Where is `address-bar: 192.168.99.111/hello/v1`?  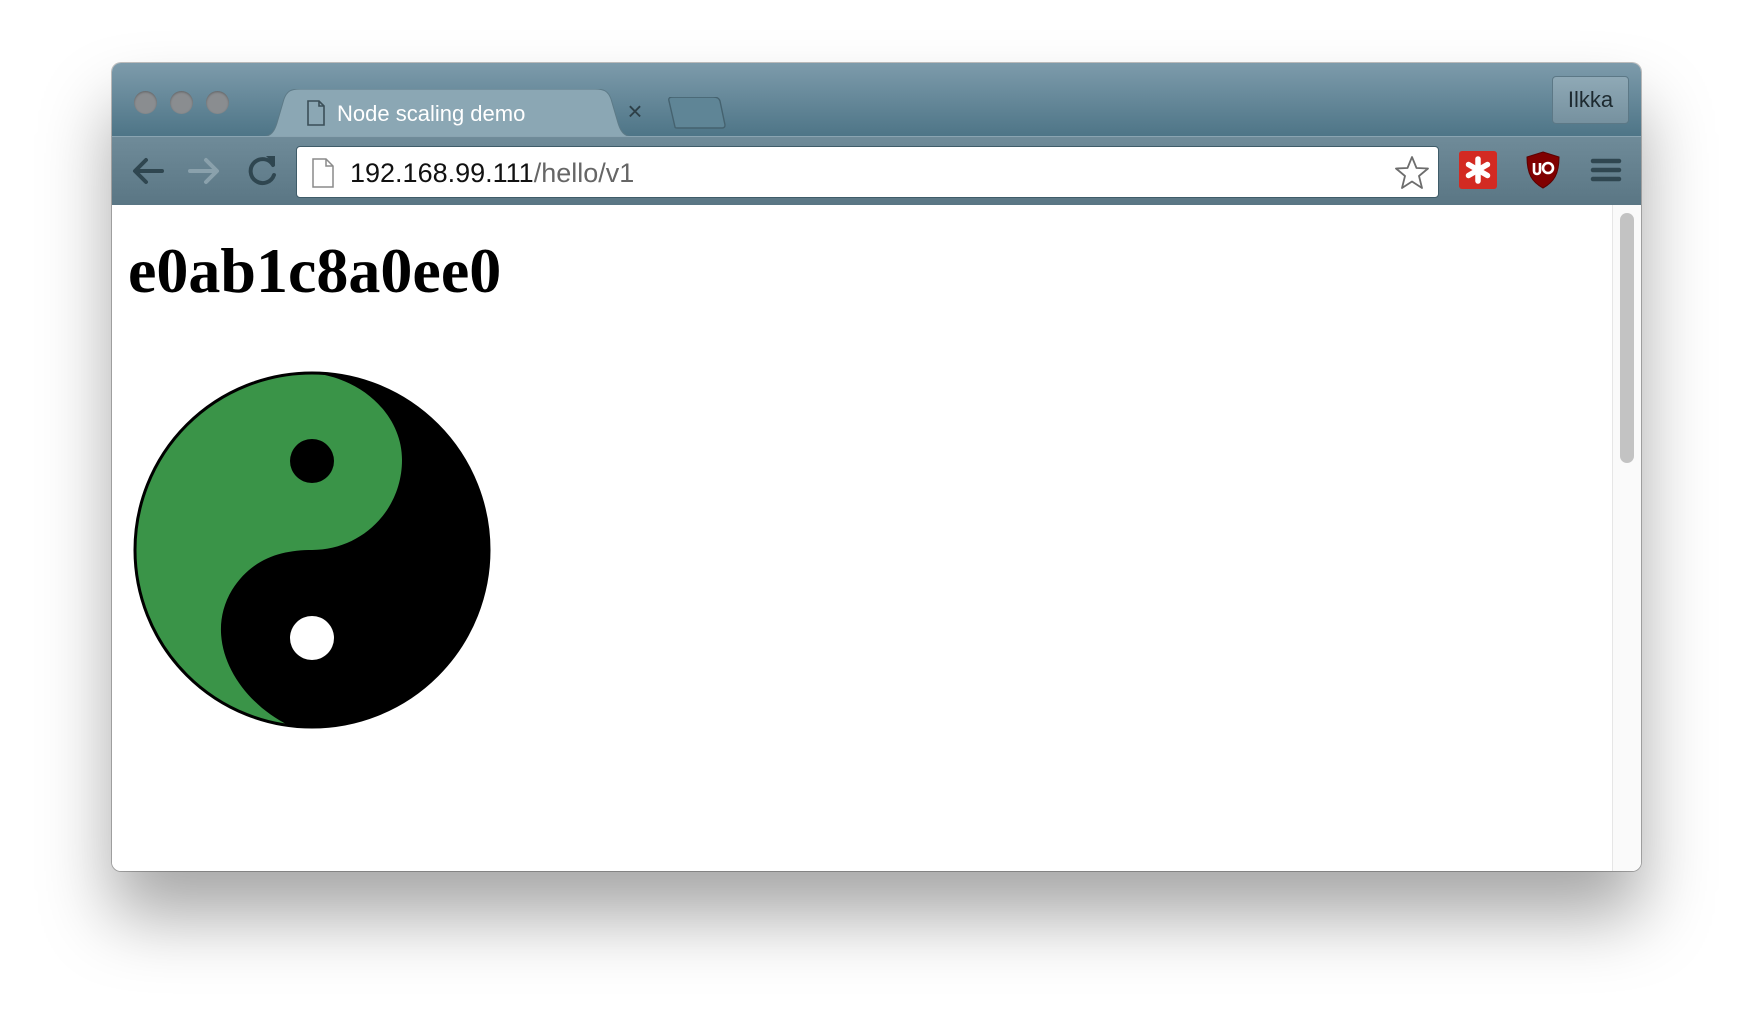
address-bar: 192.168.99.111/hello/v1 is located at coordinates (867, 172).